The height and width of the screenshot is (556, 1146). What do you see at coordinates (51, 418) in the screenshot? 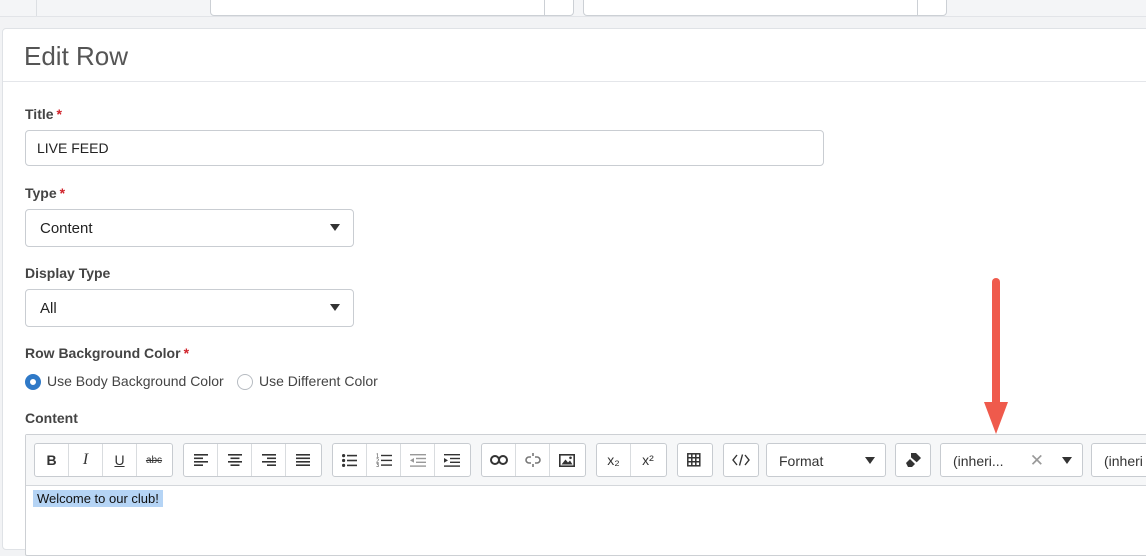
I see `content-label: Content` at bounding box center [51, 418].